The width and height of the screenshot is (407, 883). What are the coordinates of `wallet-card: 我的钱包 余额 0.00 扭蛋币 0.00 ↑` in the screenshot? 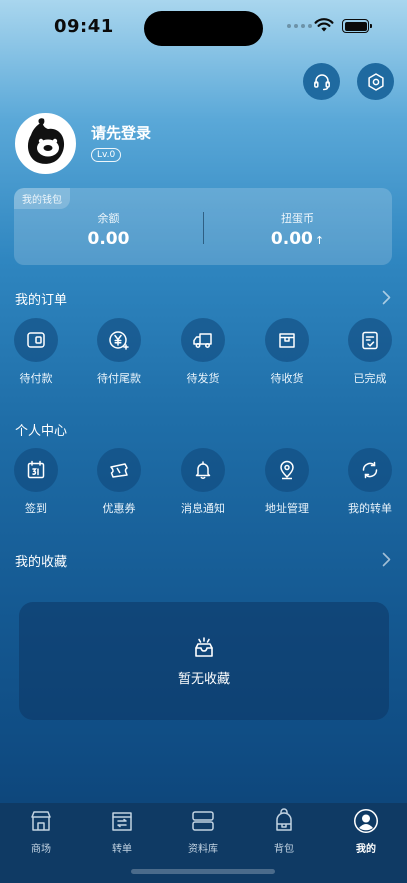 It's located at (203, 226).